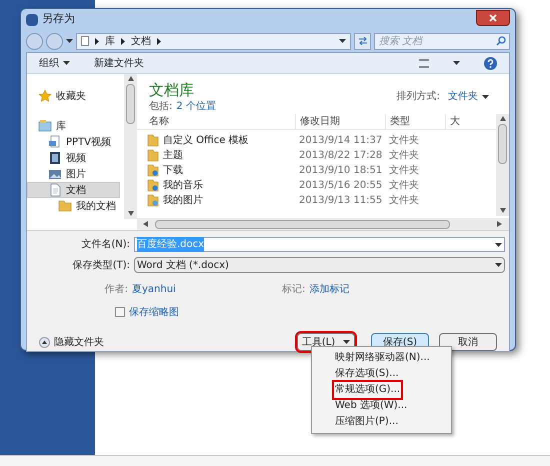 This screenshot has height=466, width=550. Describe the element at coordinates (101, 265) in the screenshot. I see `file-type-label: 保存类型(T):` at that location.